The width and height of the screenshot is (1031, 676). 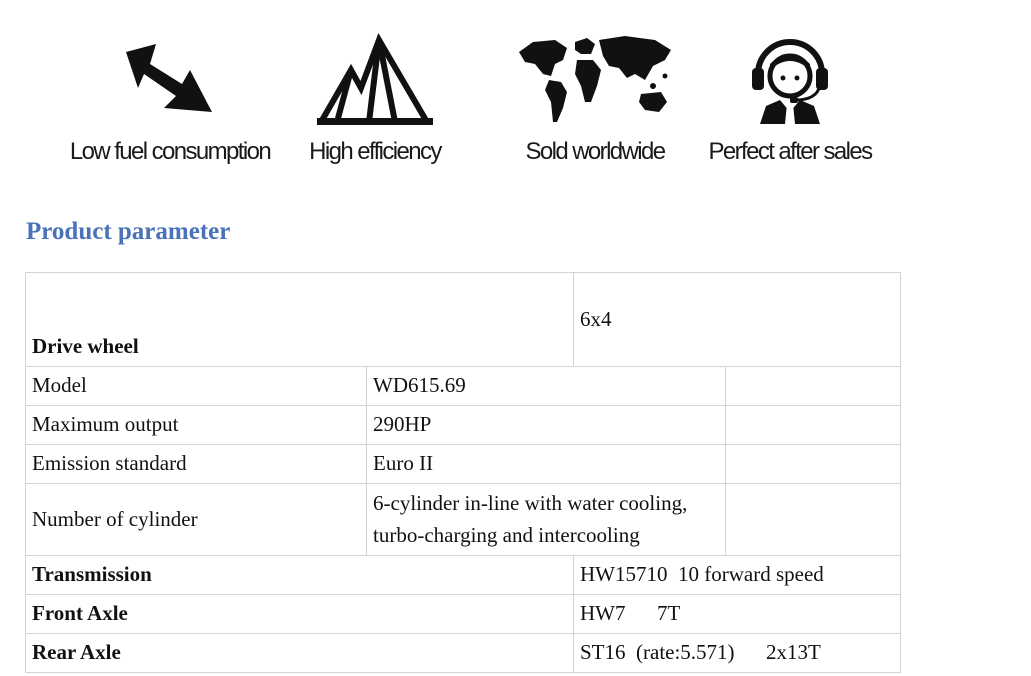 What do you see at coordinates (546, 425) in the screenshot?
I see `max-output-value: 290HP` at bounding box center [546, 425].